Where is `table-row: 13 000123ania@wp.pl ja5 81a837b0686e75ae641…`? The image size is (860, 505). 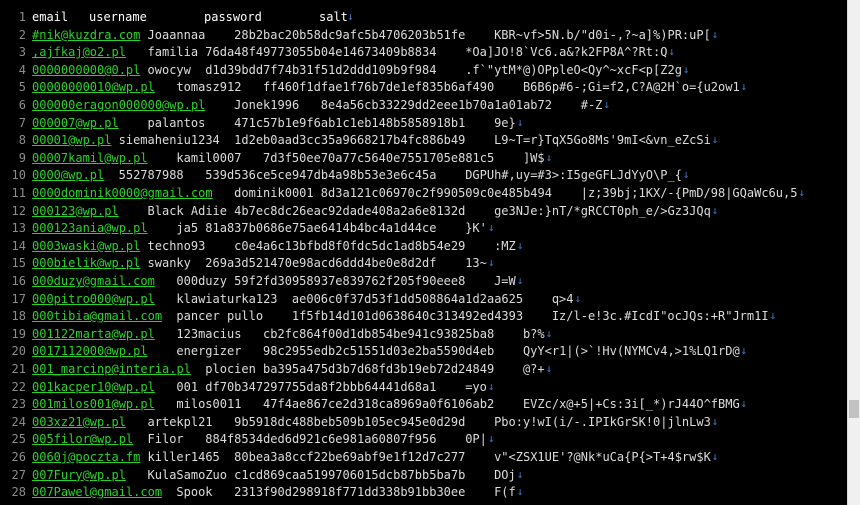 table-row: 13 000123ania@wp.pl ja5 81a837b0686e75ae641… is located at coordinates (424, 228).